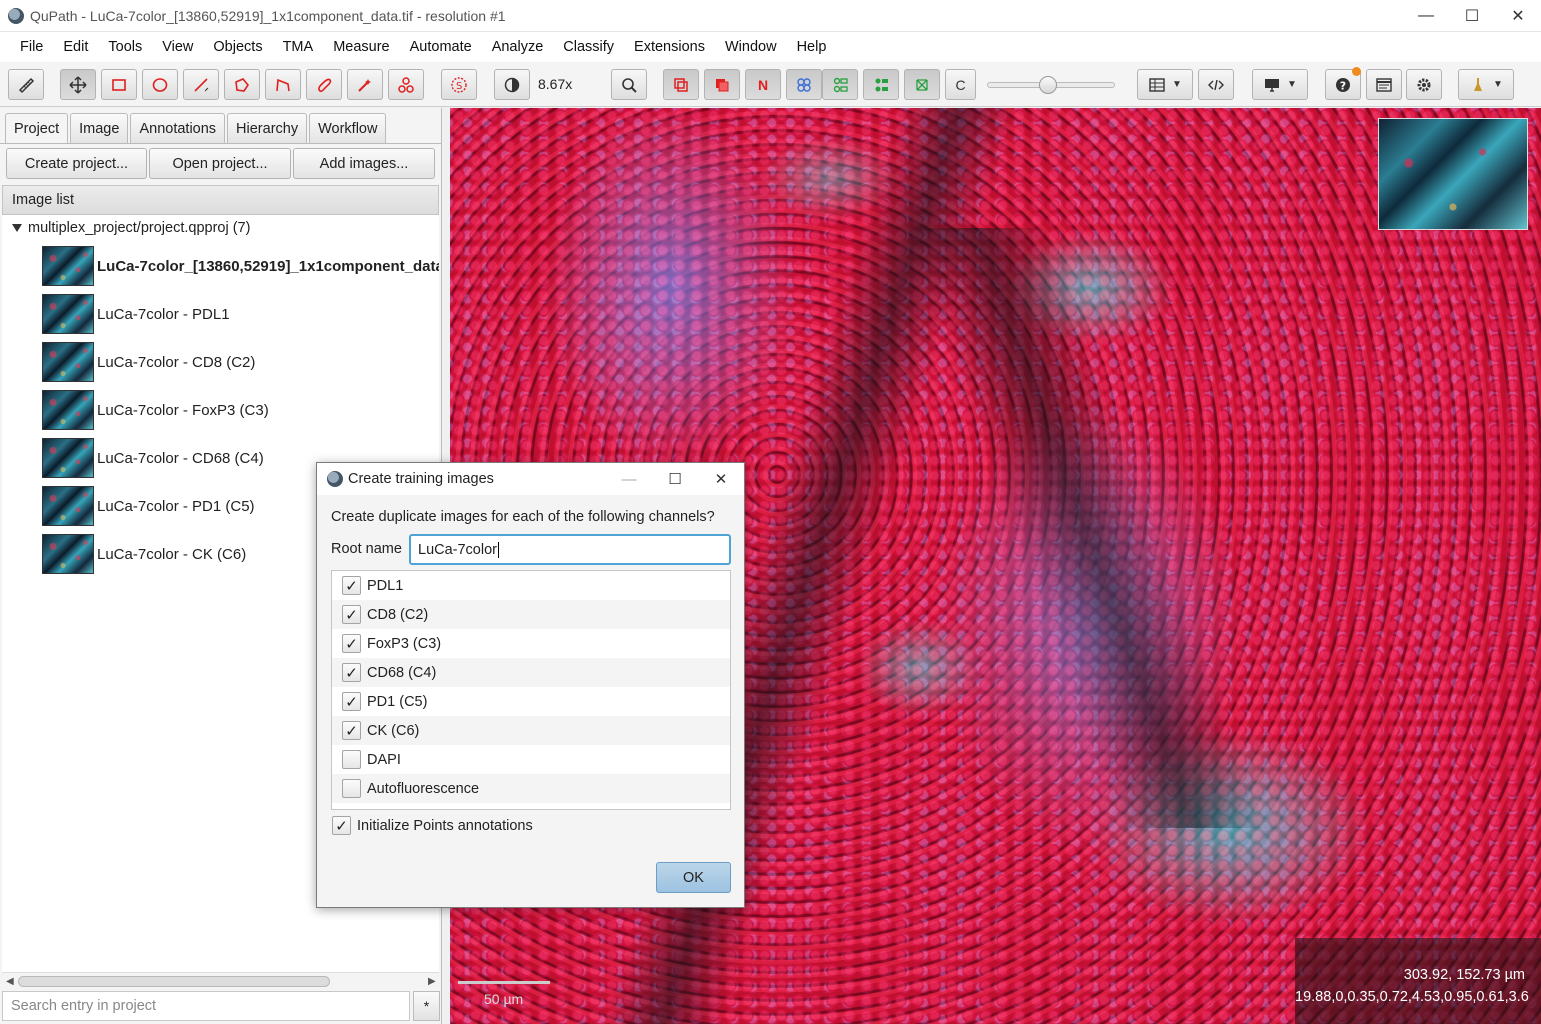 This screenshot has width=1541, height=1024. What do you see at coordinates (531, 643) in the screenshot?
I see `channel-row: ✓ FoxP3 (C3)` at bounding box center [531, 643].